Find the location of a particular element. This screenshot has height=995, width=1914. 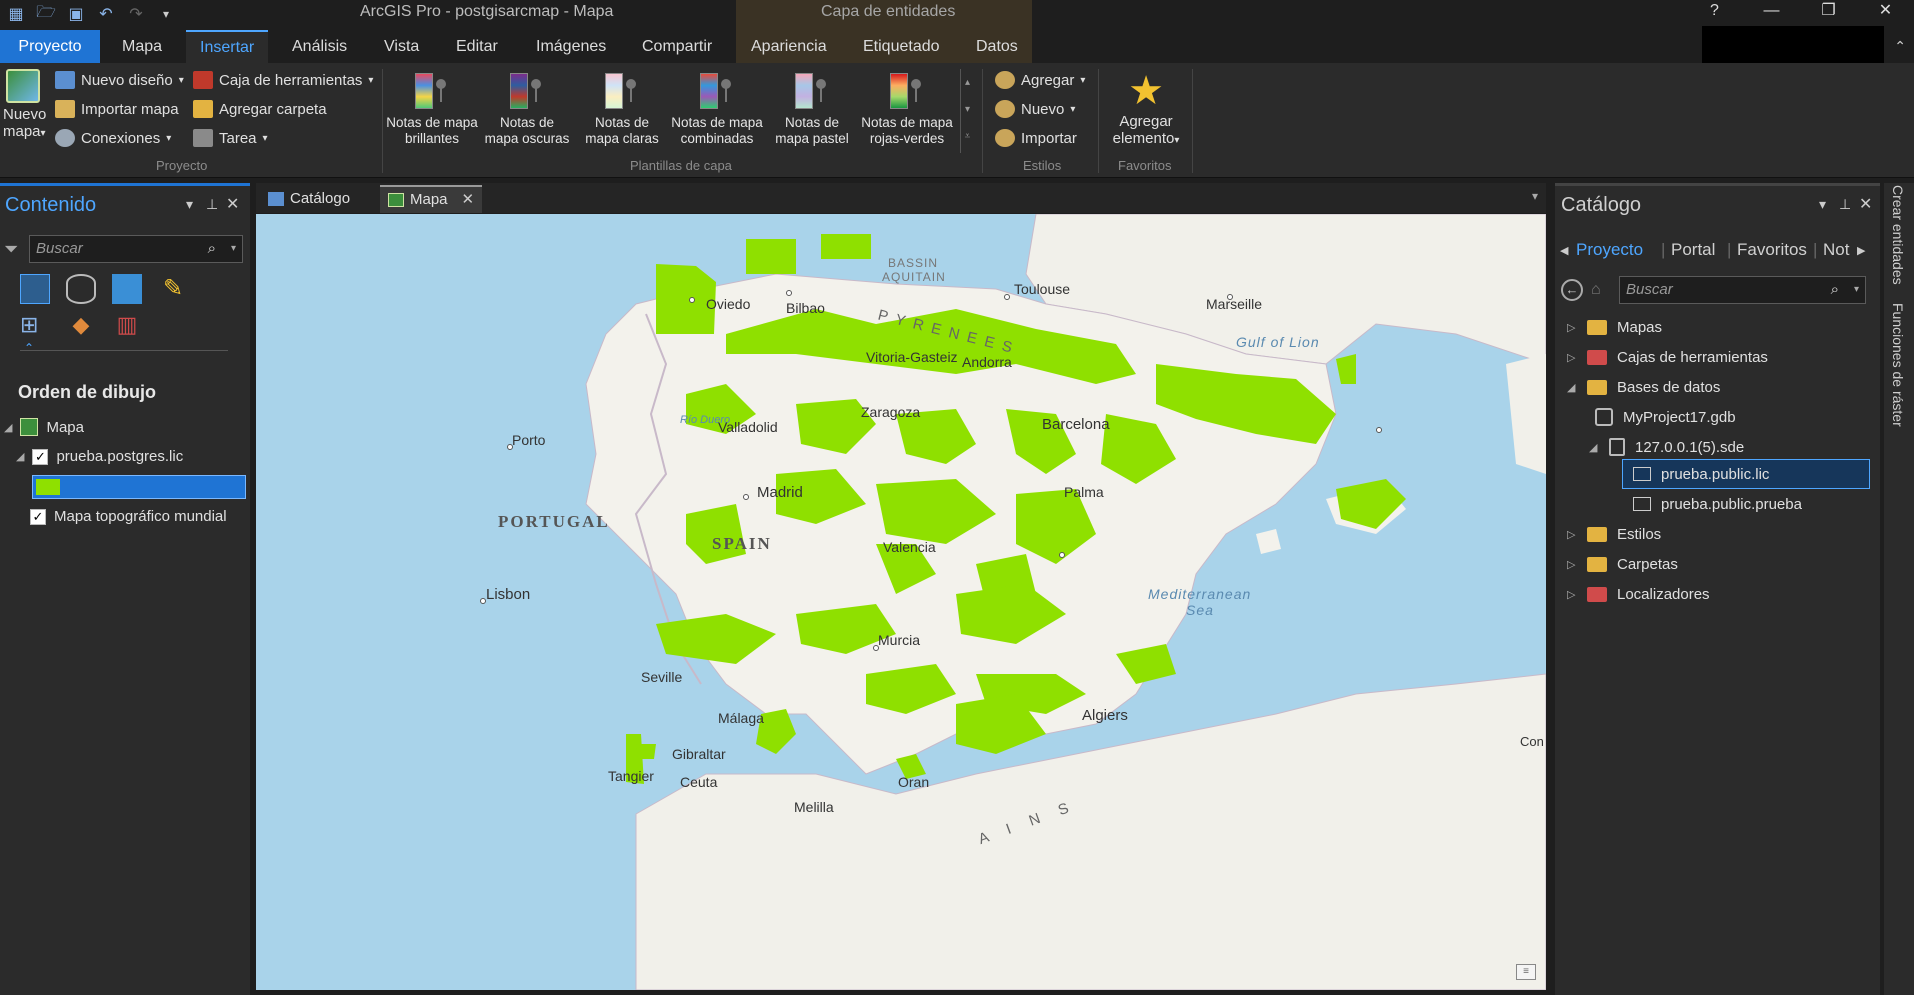

undo-icon: ↶ is located at coordinates (106, 14).